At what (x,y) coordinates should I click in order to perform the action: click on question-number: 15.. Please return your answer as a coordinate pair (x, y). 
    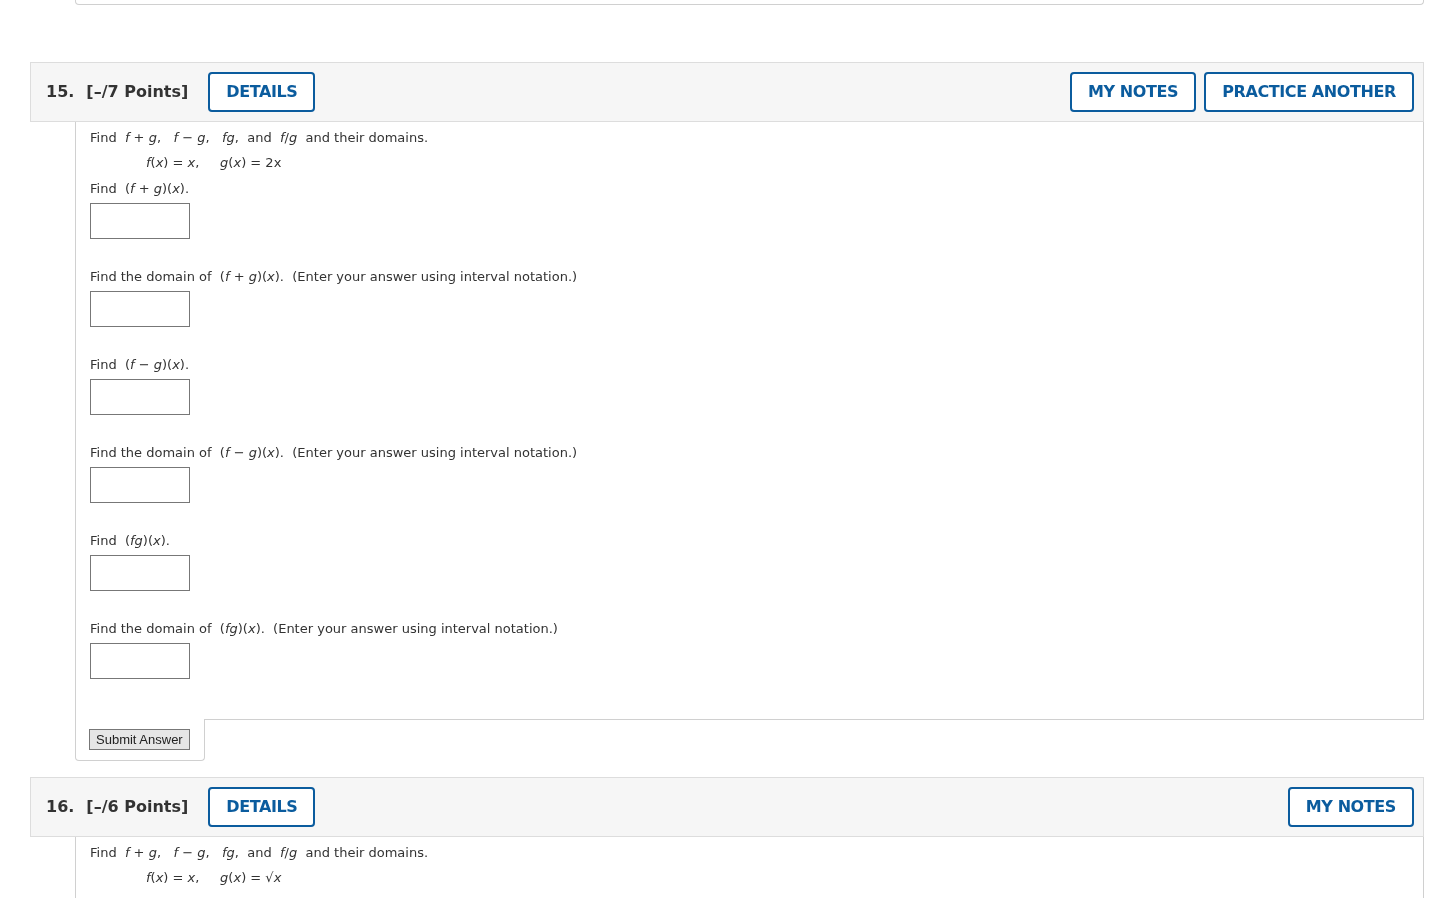
    Looking at the image, I should click on (60, 92).